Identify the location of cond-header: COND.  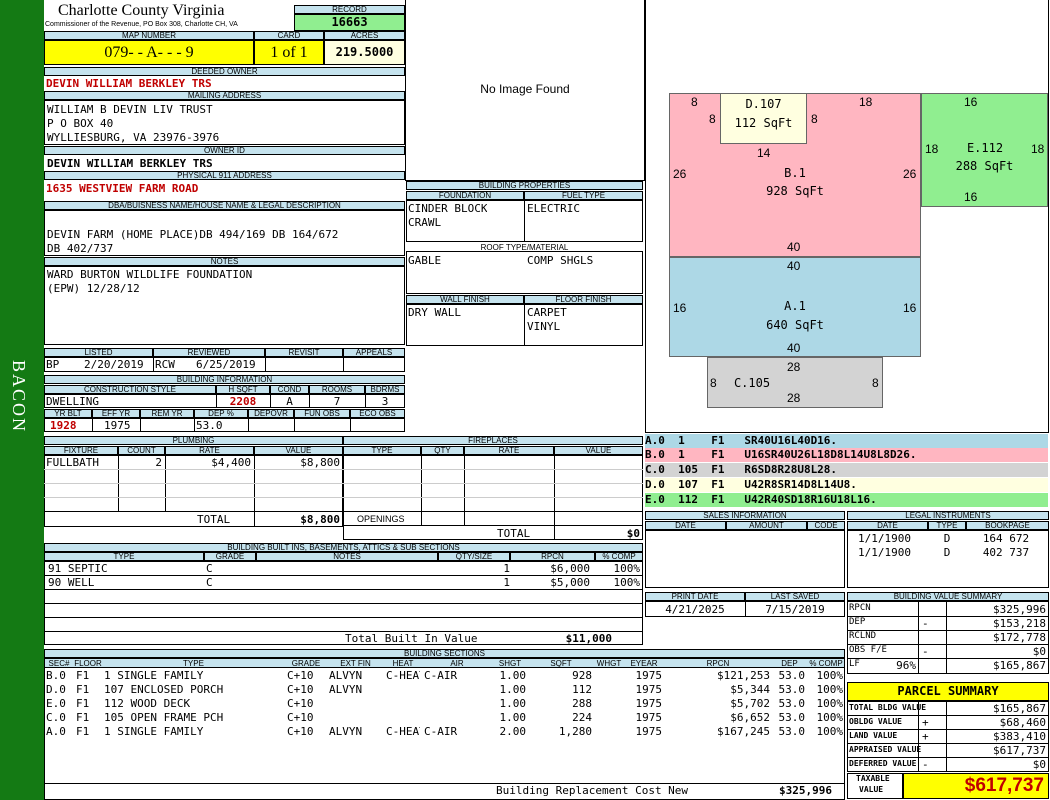
(289, 389).